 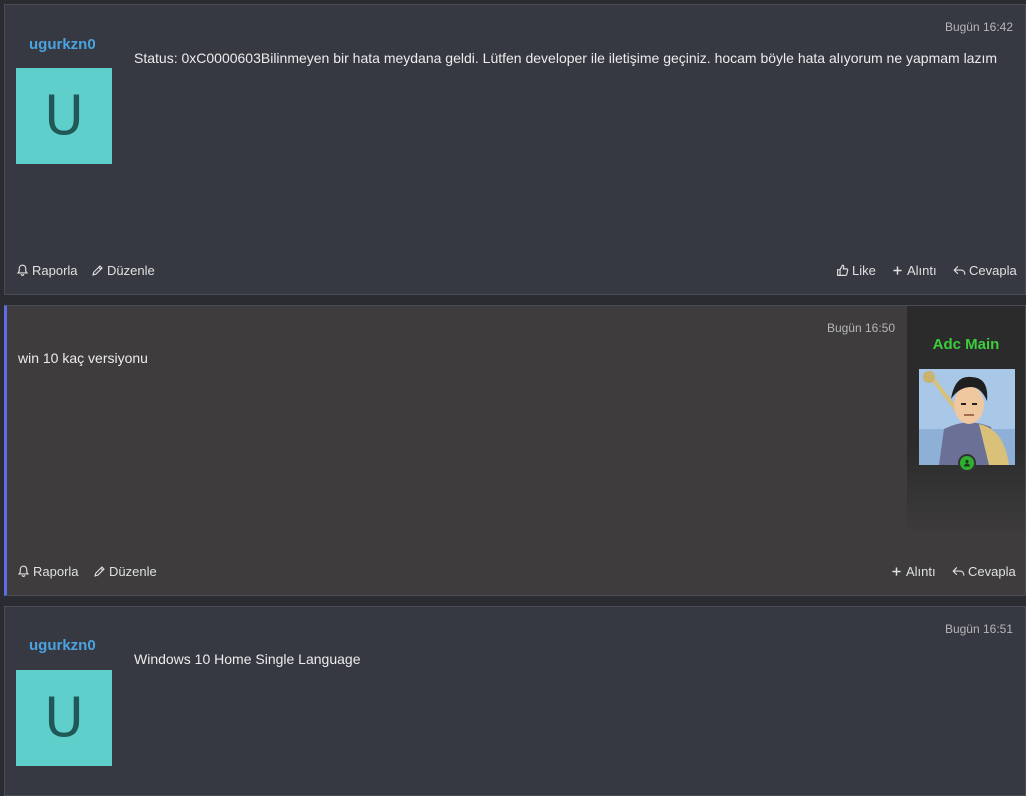 I want to click on post-author-name: Adc Main, so click(x=966, y=344).